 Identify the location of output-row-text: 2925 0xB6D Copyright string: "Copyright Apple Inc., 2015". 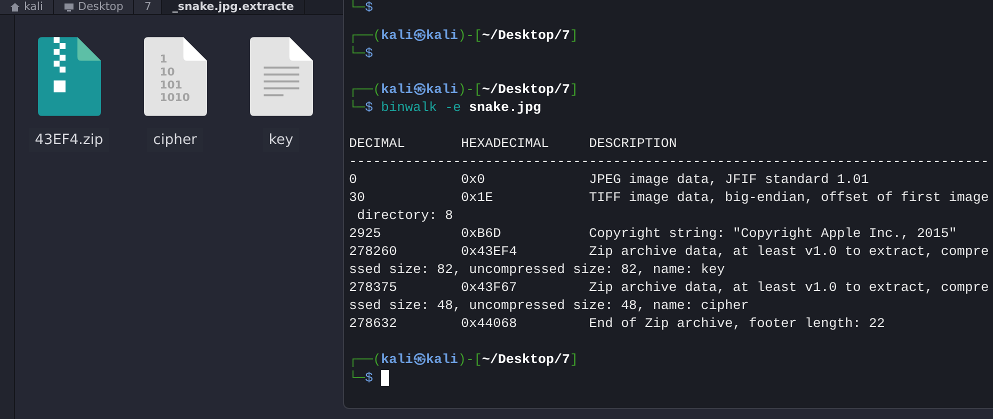
(653, 235).